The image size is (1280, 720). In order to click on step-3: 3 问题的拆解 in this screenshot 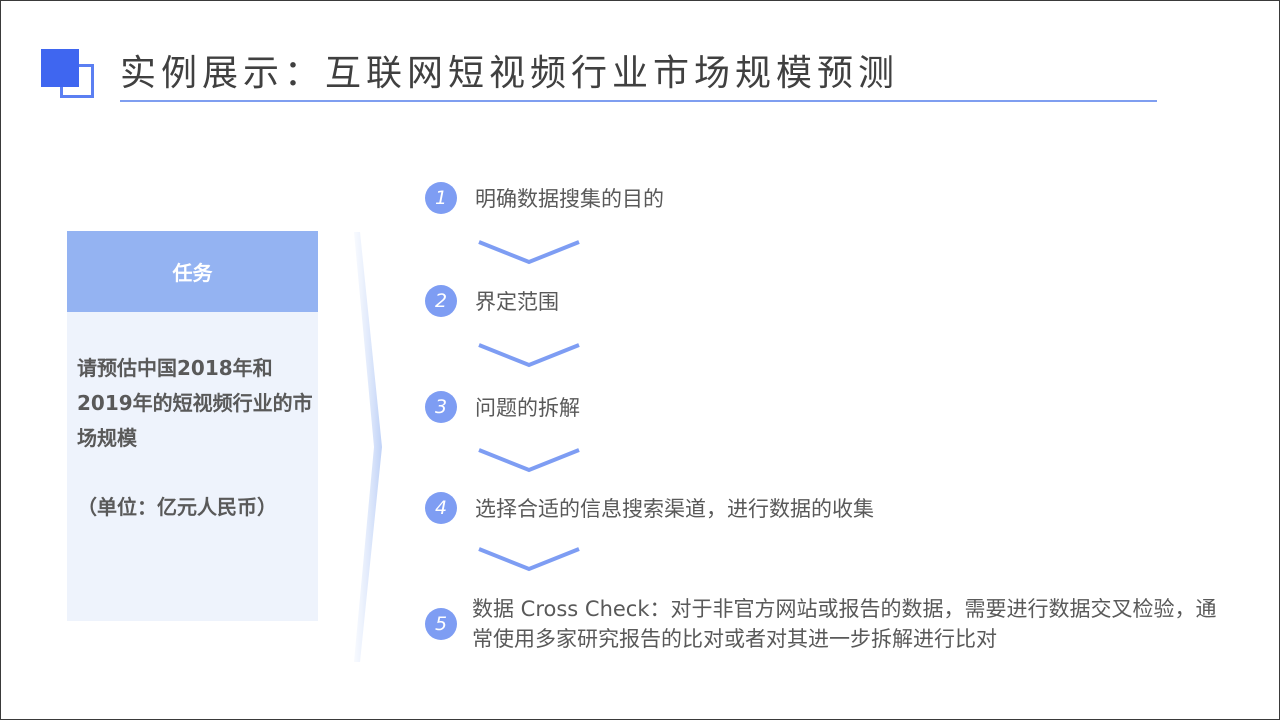, I will do `click(502, 407)`.